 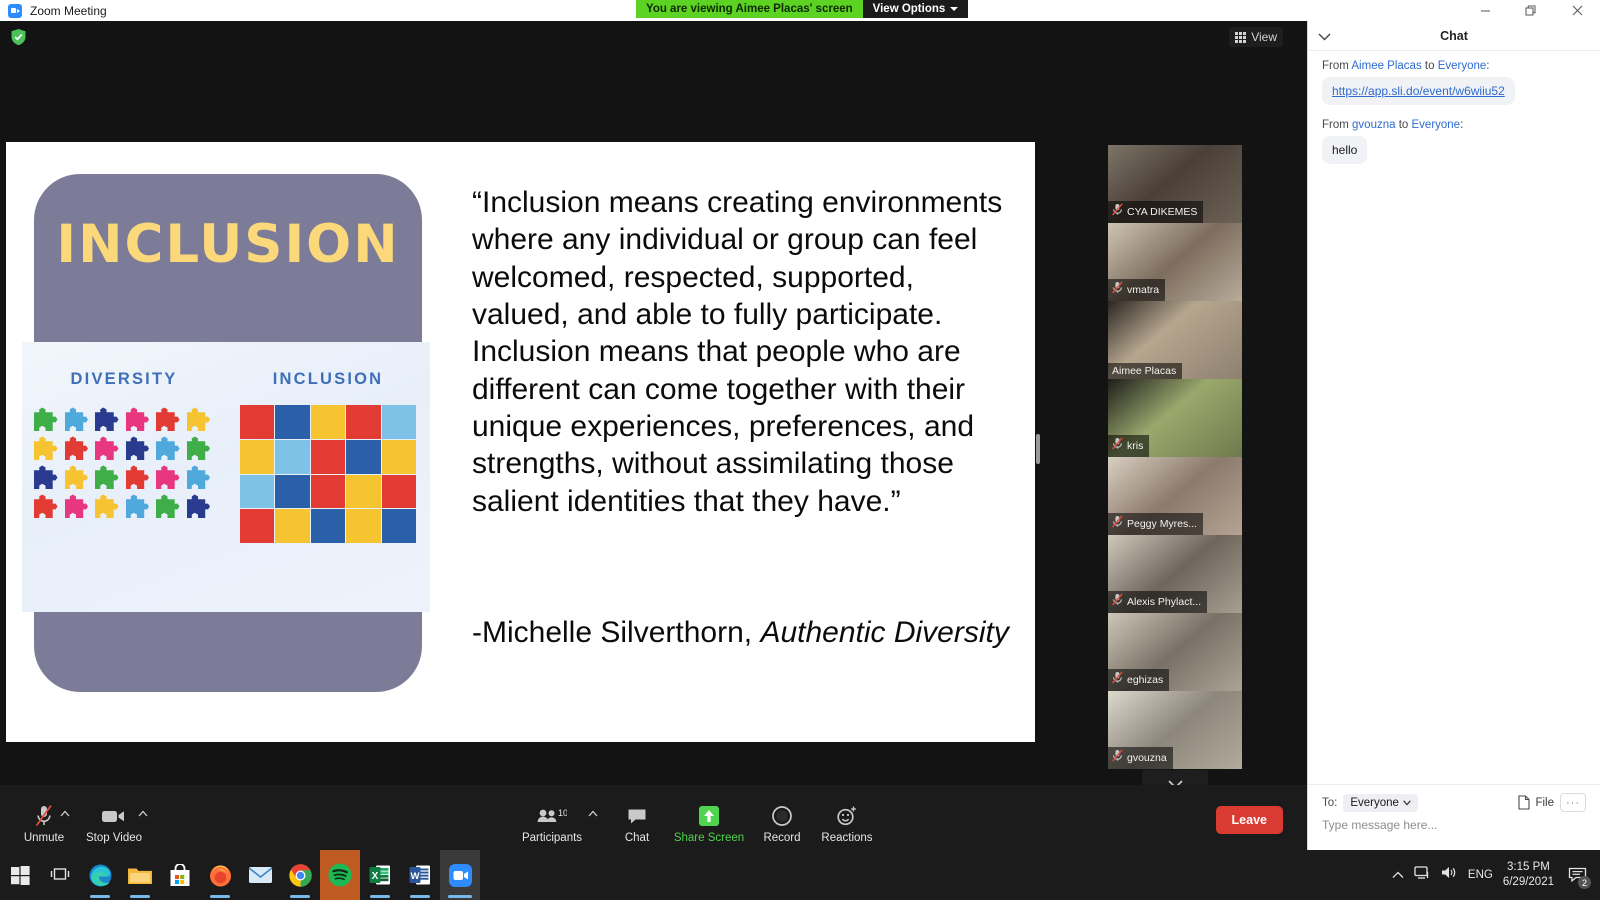 What do you see at coordinates (15, 10) in the screenshot?
I see `zoom-camera-icon` at bounding box center [15, 10].